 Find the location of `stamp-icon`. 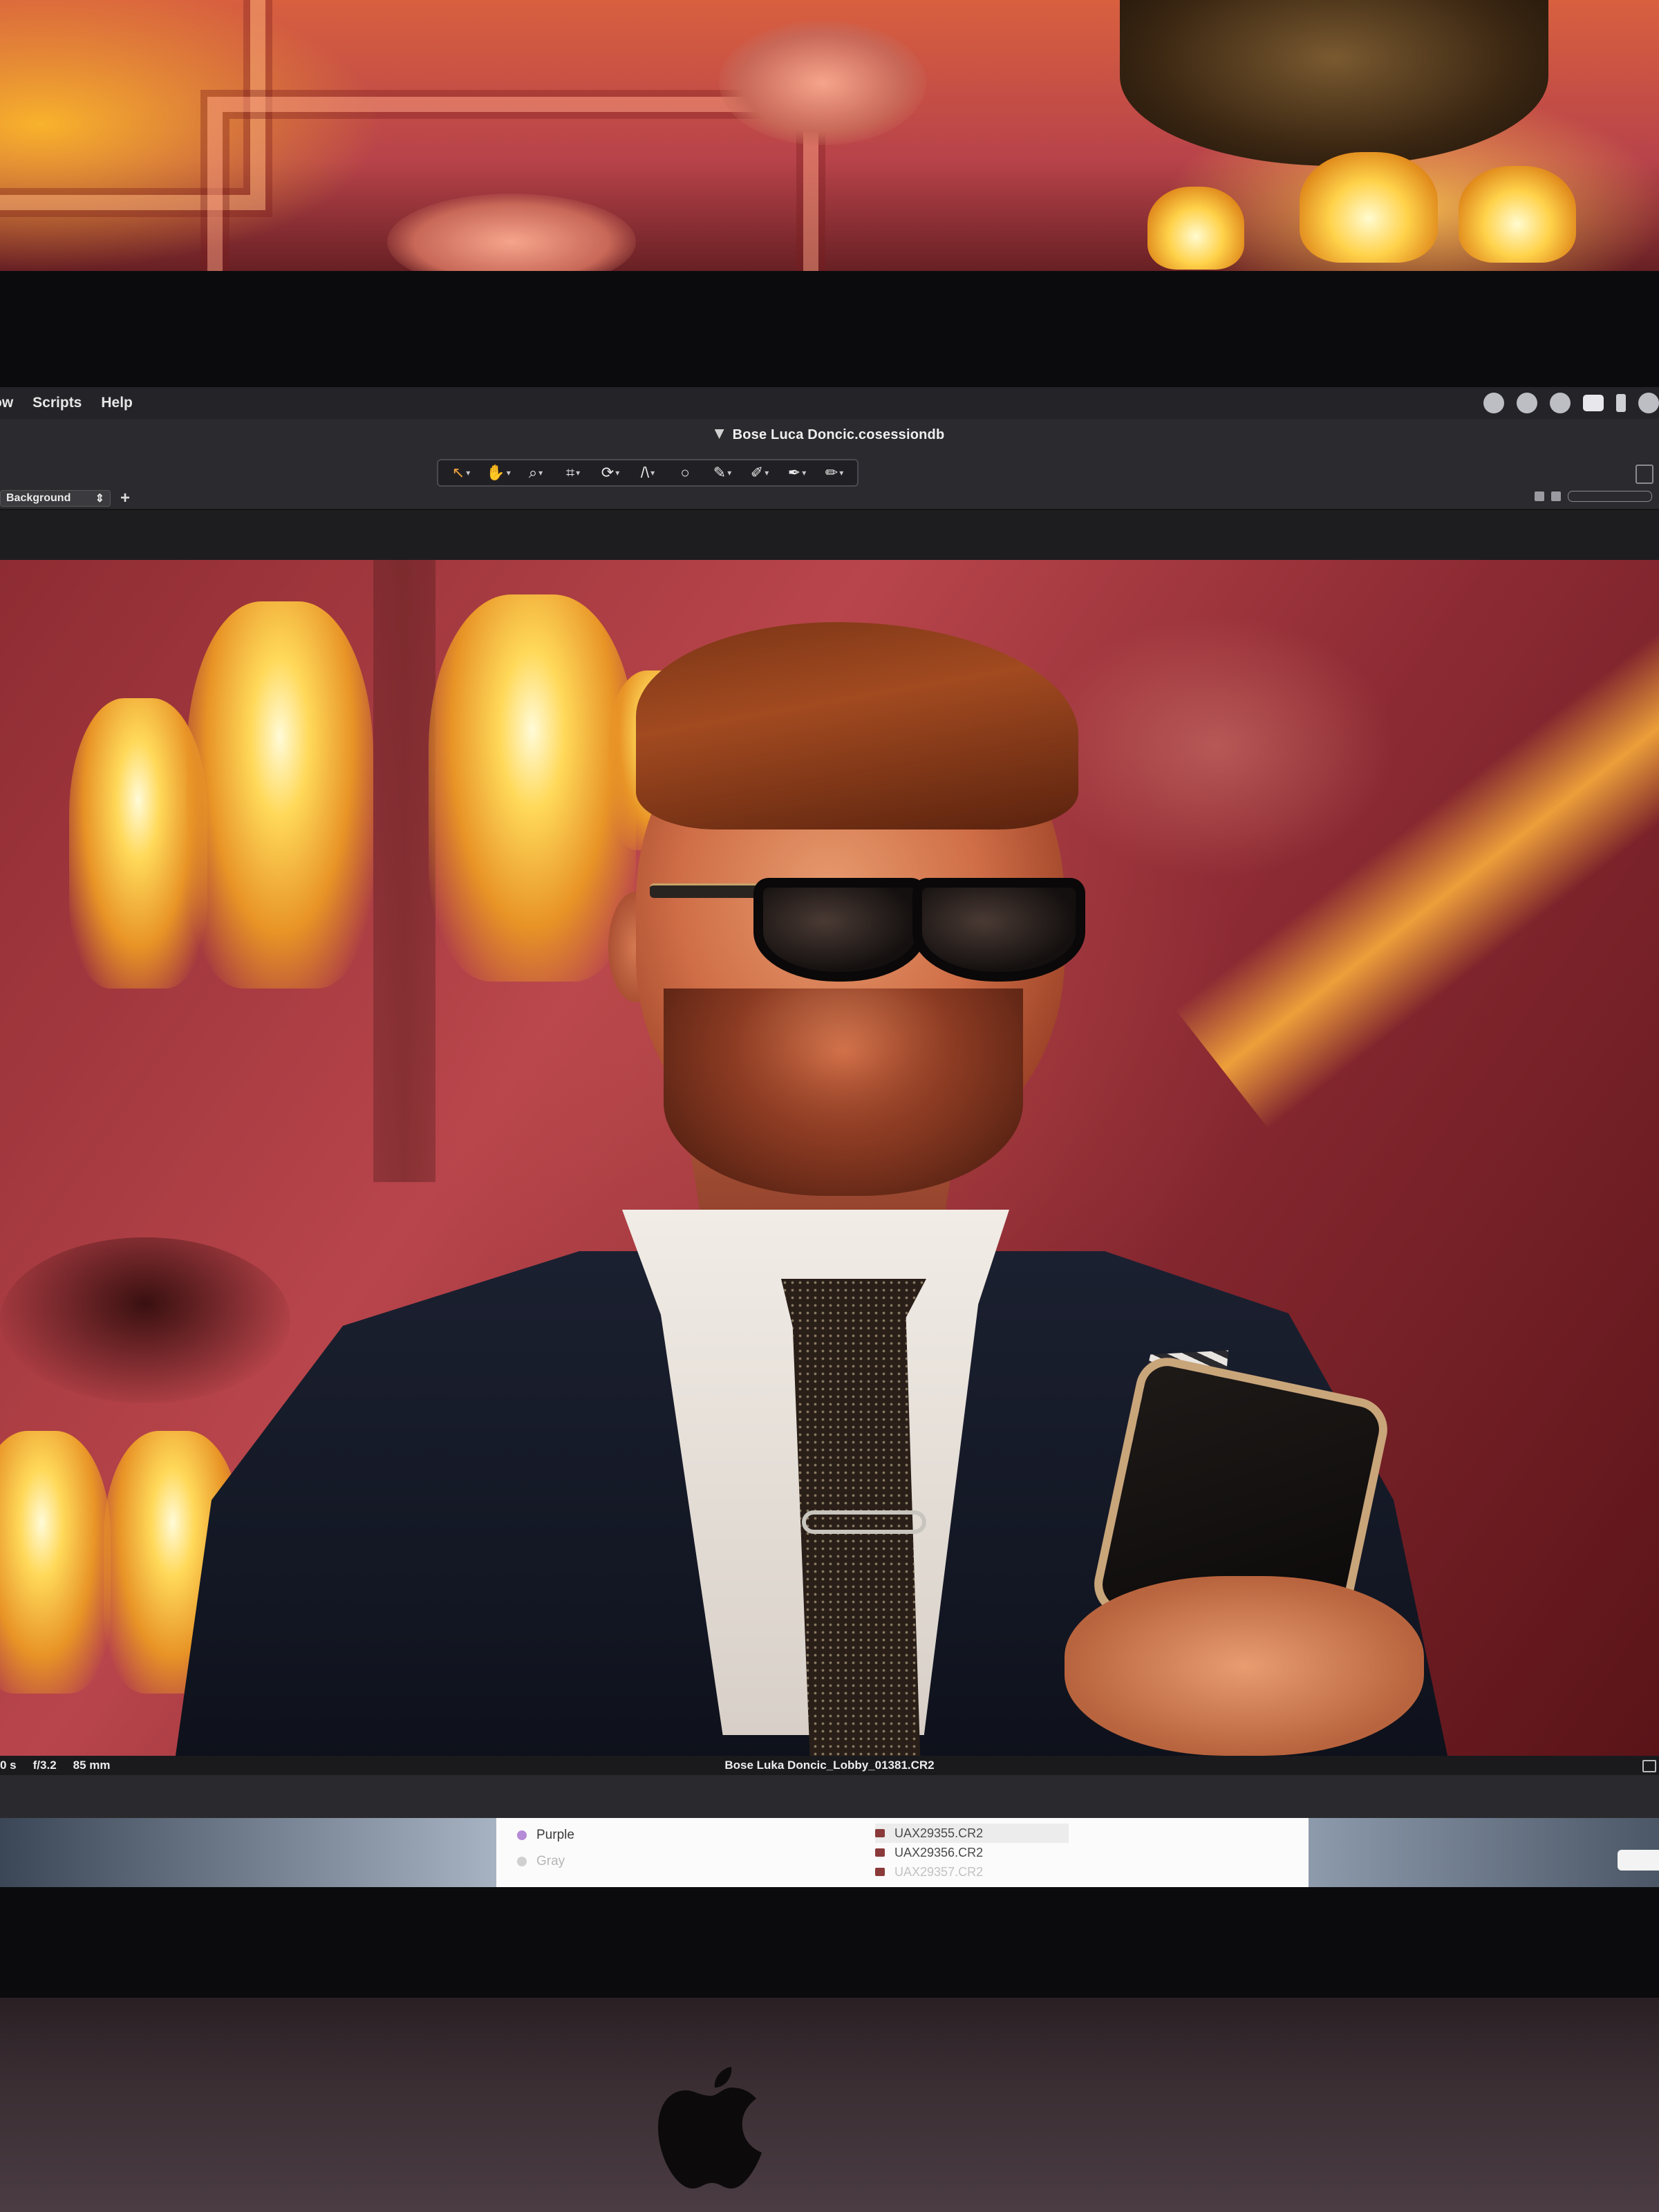

stamp-icon is located at coordinates (1556, 496).